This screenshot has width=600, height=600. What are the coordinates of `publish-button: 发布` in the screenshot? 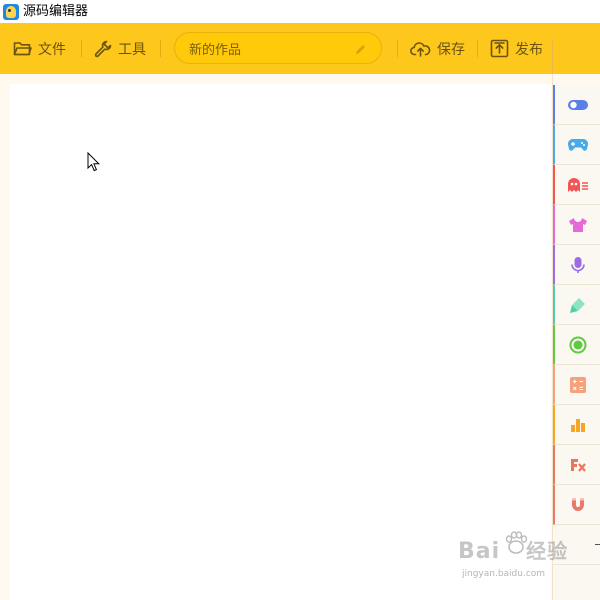 It's located at (516, 48).